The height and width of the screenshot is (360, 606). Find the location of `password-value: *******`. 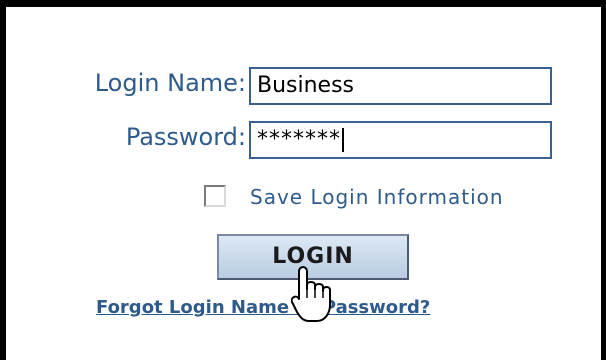

password-value: ******* is located at coordinates (299, 139).